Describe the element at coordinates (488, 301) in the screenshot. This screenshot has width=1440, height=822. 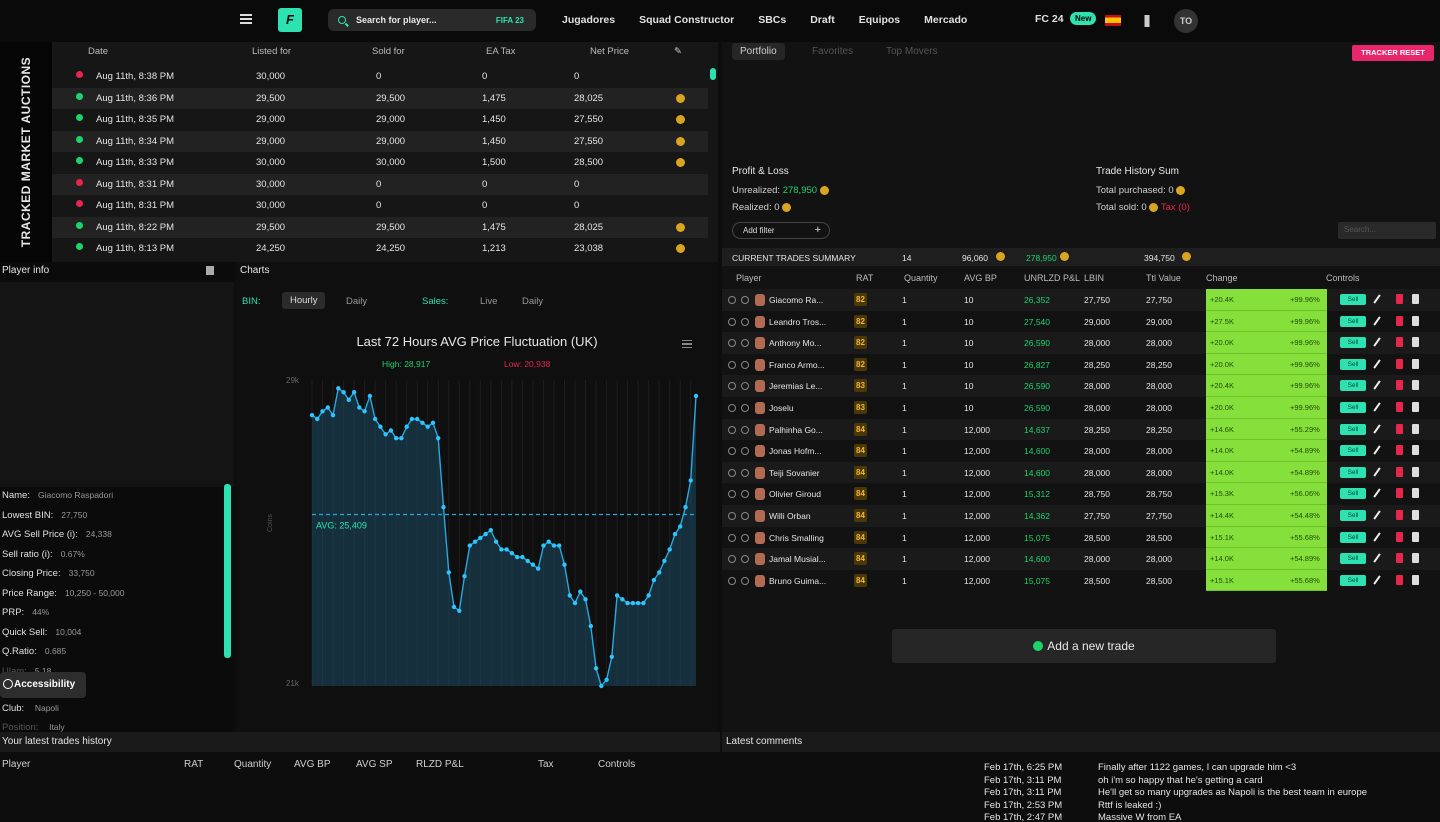
I see `tab-live: Live` at that location.